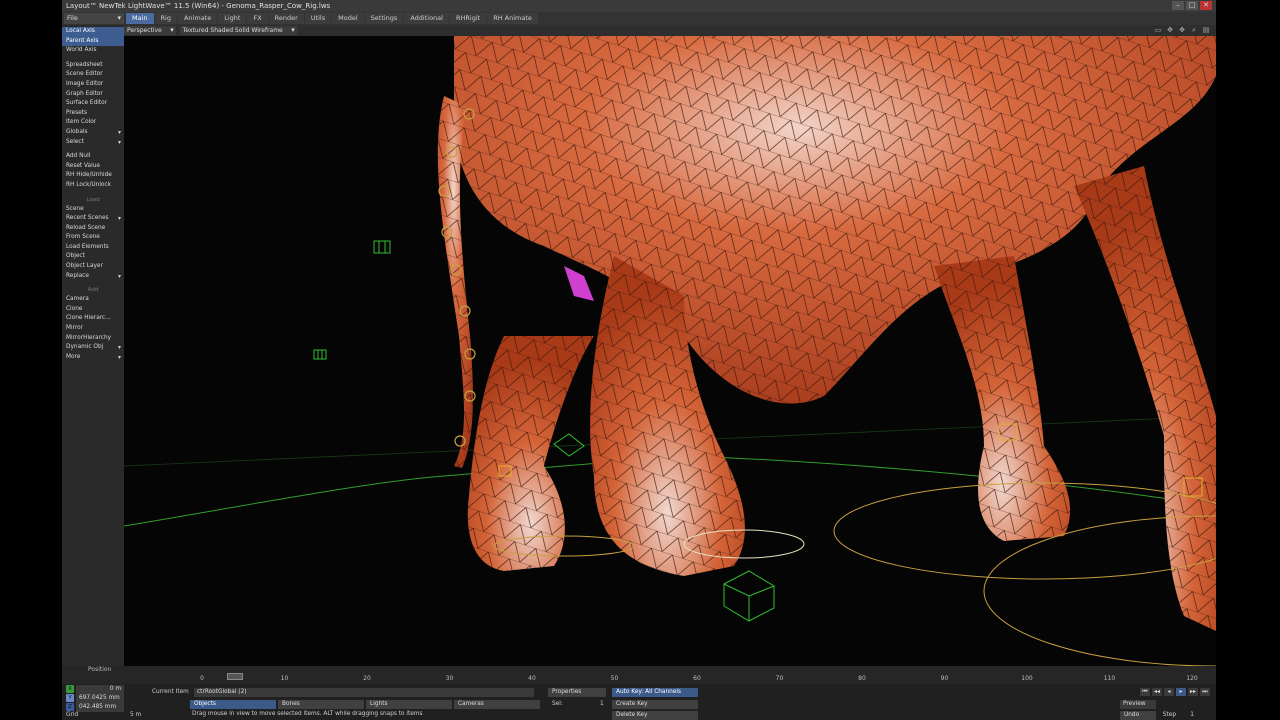 This screenshot has height=720, width=1280. I want to click on toolbar-item-scene: Scene, so click(93, 210).